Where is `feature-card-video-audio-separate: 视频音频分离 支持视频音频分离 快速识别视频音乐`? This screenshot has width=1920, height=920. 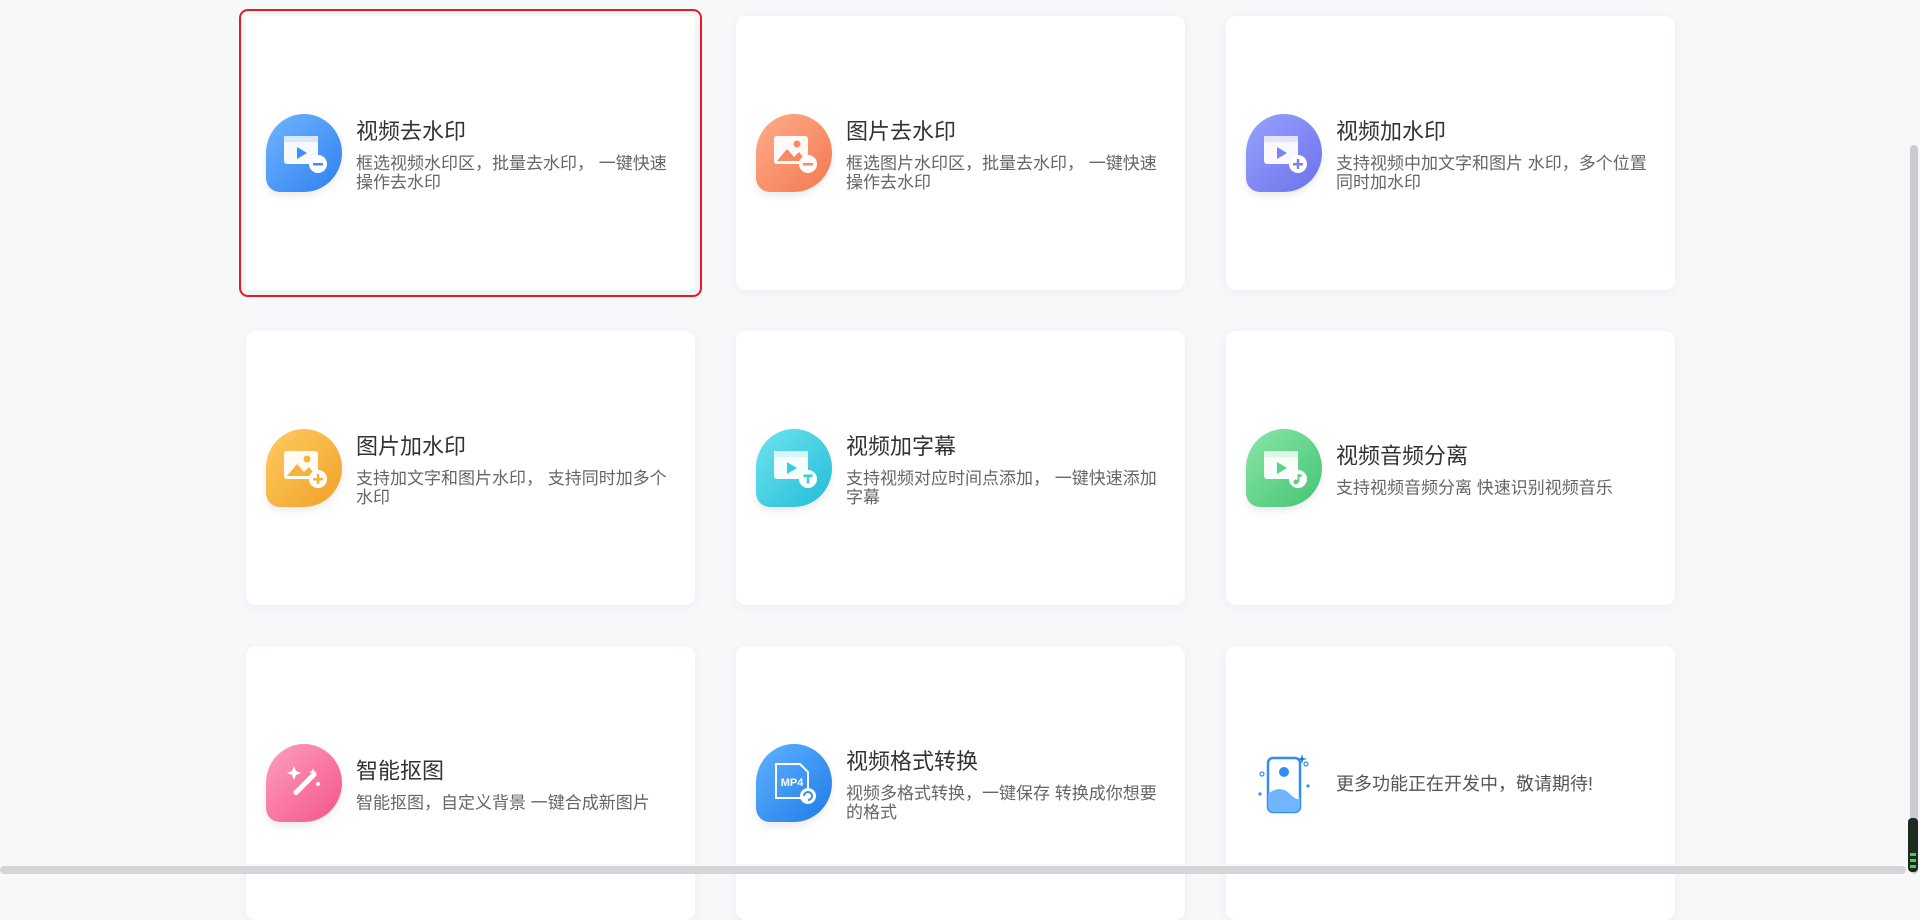 feature-card-video-audio-separate: 视频音频分离 支持视频音频分离 快速识别视频音乐 is located at coordinates (1450, 468).